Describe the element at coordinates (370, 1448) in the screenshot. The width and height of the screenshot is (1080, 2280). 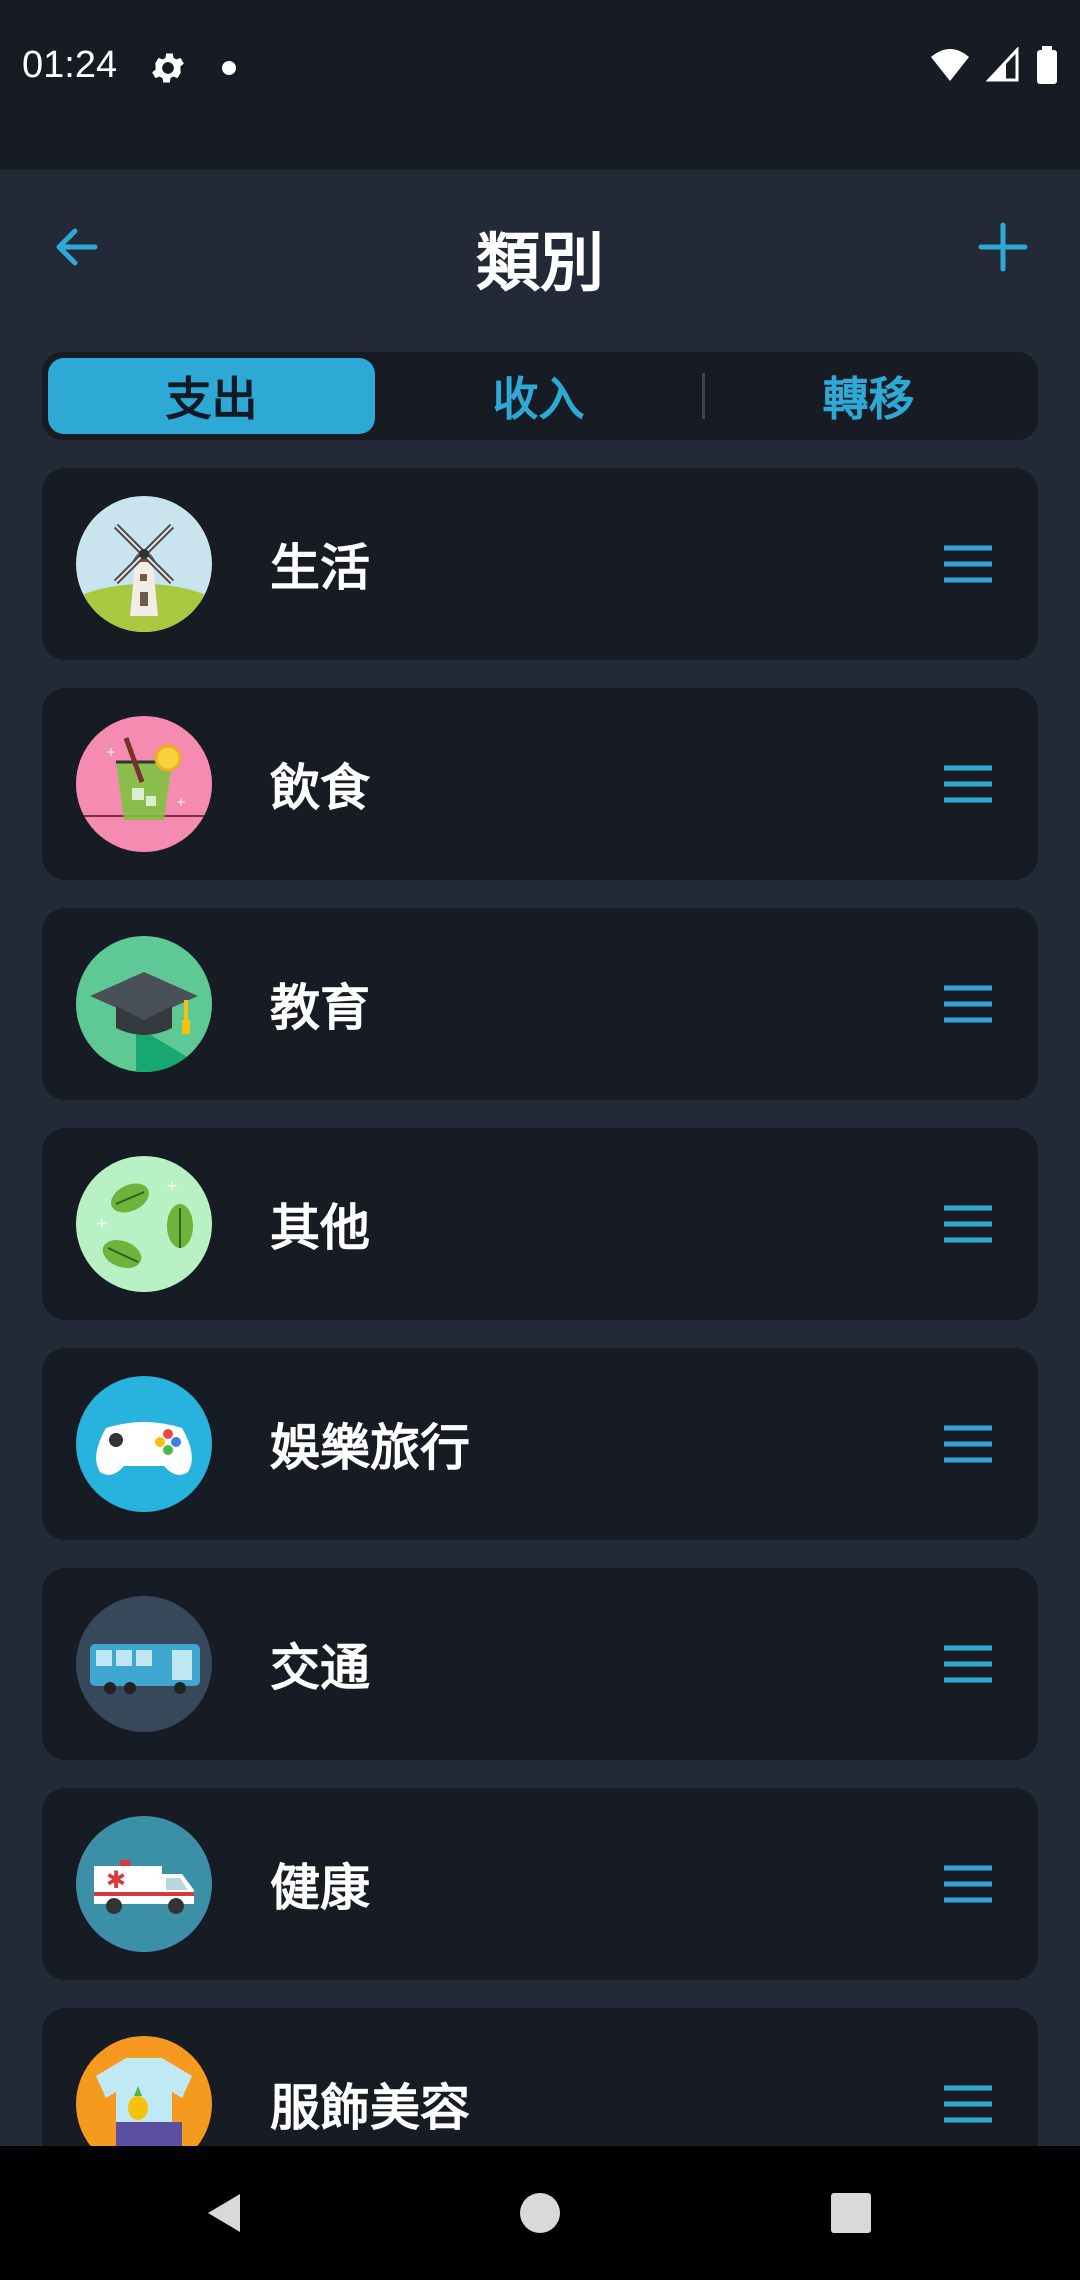
I see `category-label: 娛樂旅行` at that location.